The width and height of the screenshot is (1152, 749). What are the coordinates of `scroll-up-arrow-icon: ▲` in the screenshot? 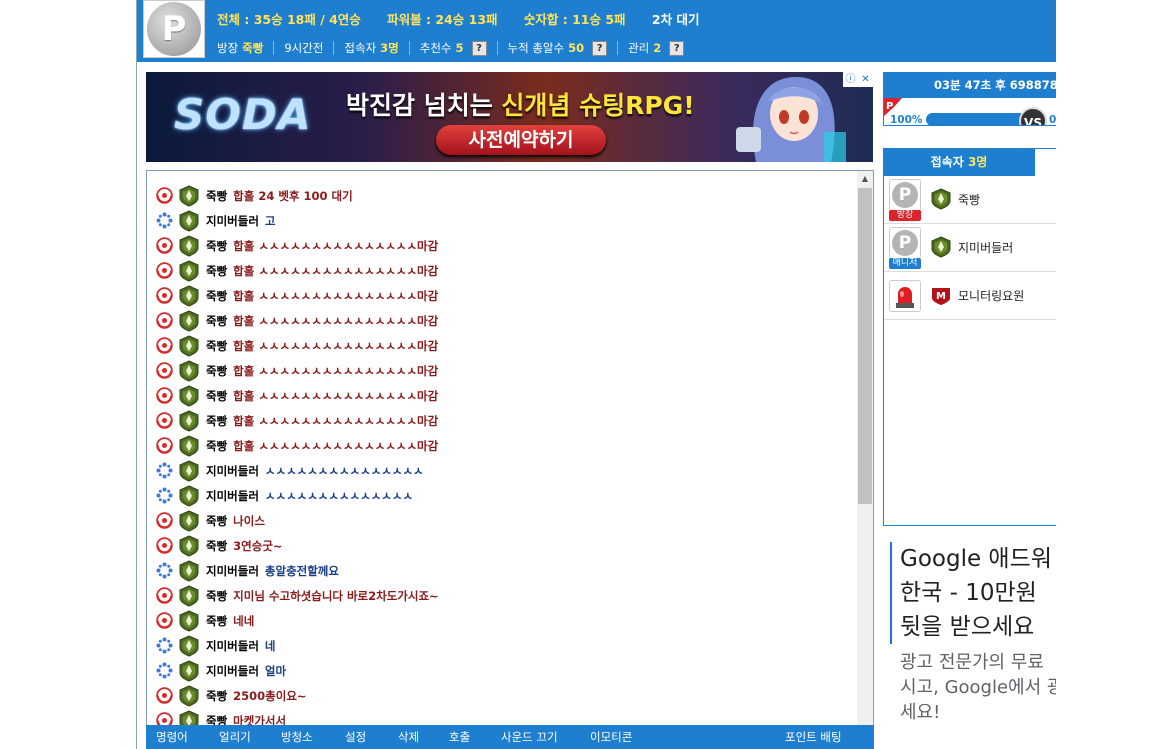 It's located at (865, 179).